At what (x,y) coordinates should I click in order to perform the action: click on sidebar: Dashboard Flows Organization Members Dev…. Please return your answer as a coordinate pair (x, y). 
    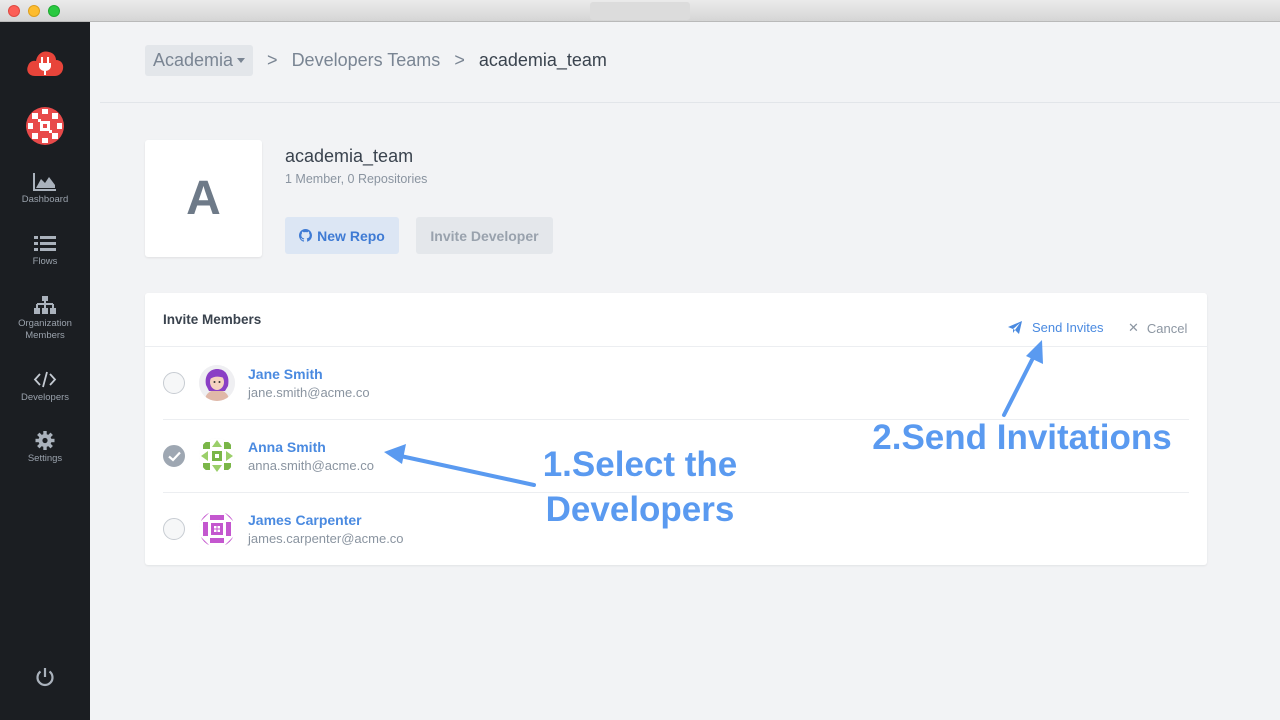
    Looking at the image, I should click on (45, 371).